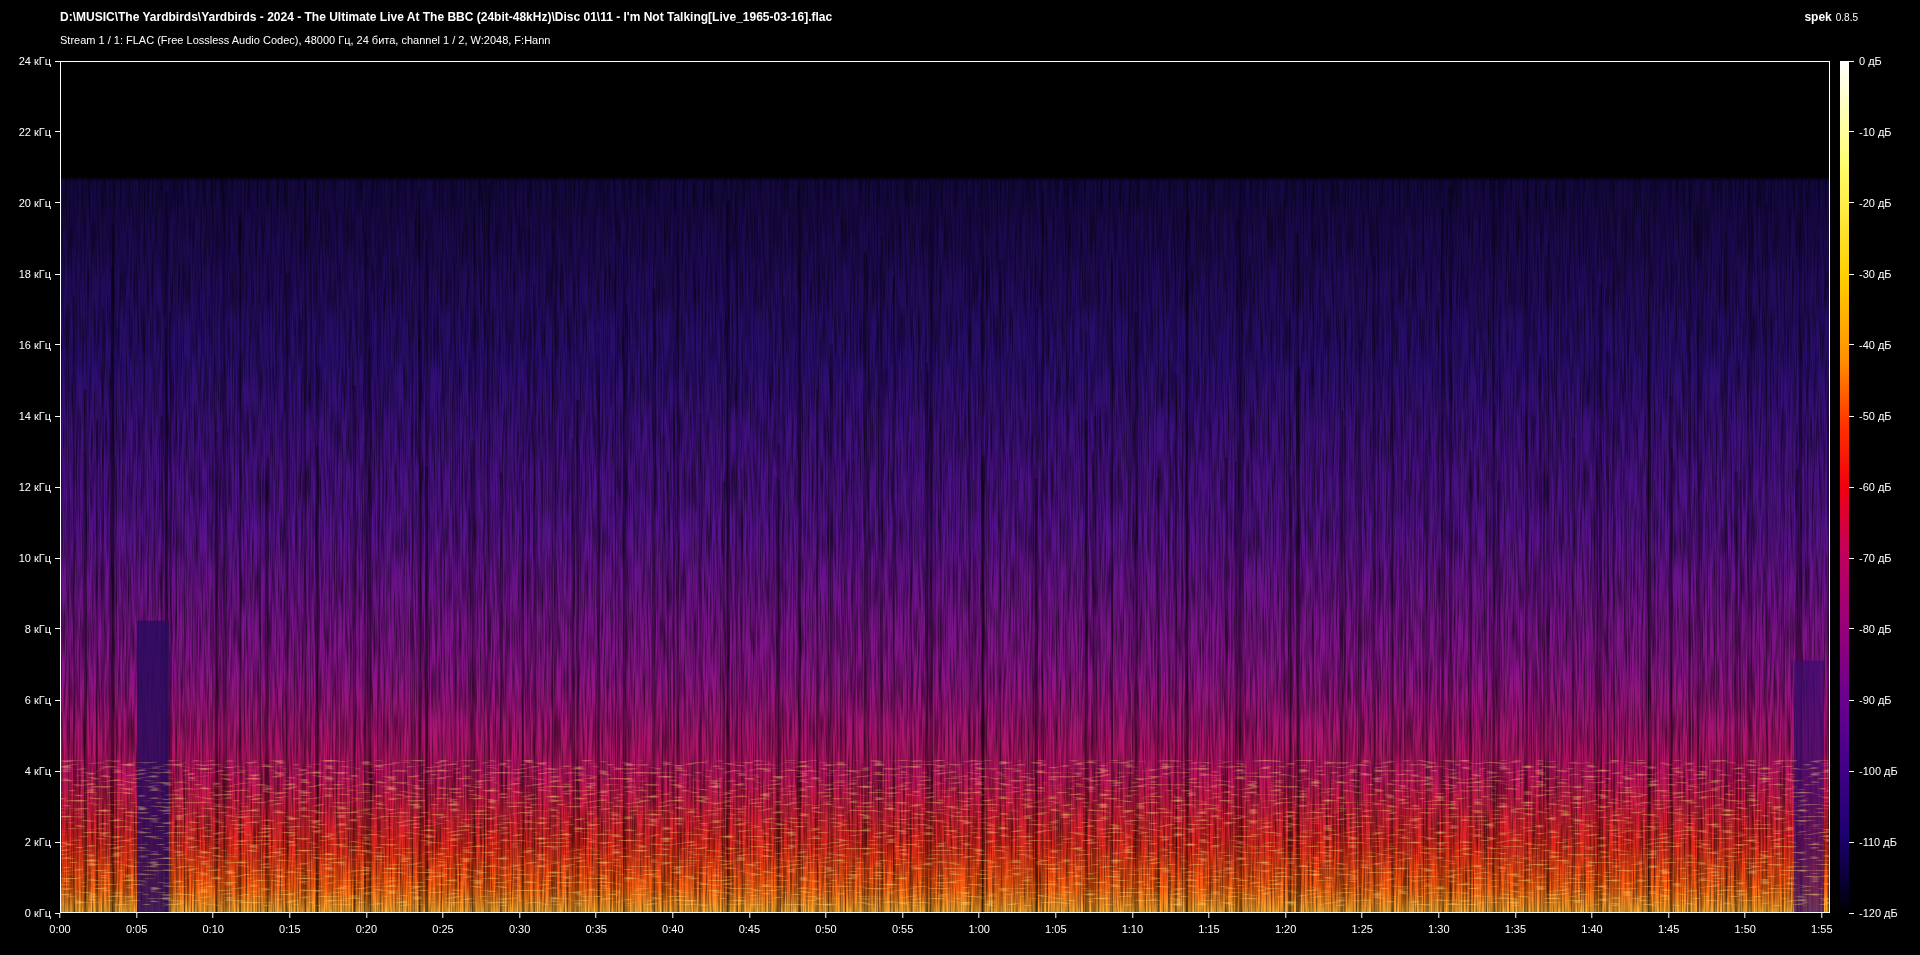  What do you see at coordinates (34, 61) in the screenshot?
I see `frequency-label: 24 кГц` at bounding box center [34, 61].